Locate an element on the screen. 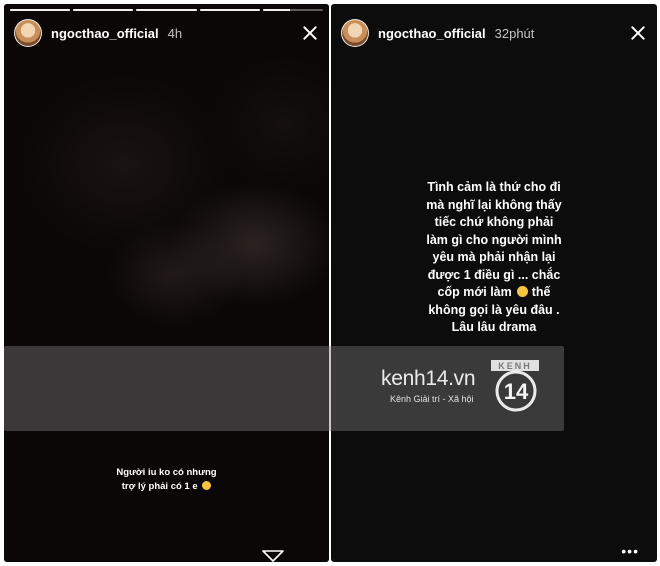  story-header: ngocthao_official 32phút is located at coordinates (495, 33).